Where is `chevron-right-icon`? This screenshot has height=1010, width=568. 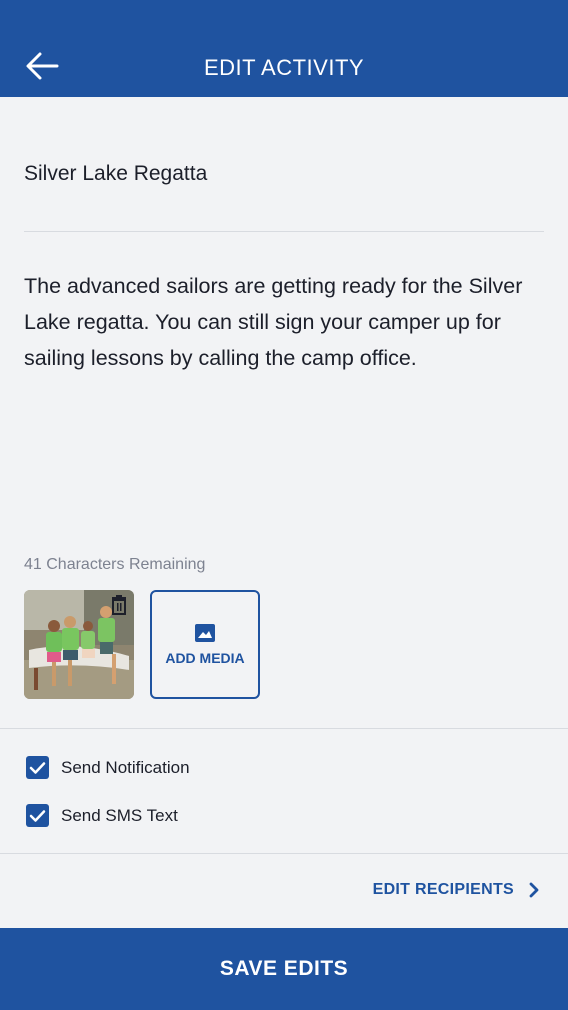
chevron-right-icon is located at coordinates (534, 890).